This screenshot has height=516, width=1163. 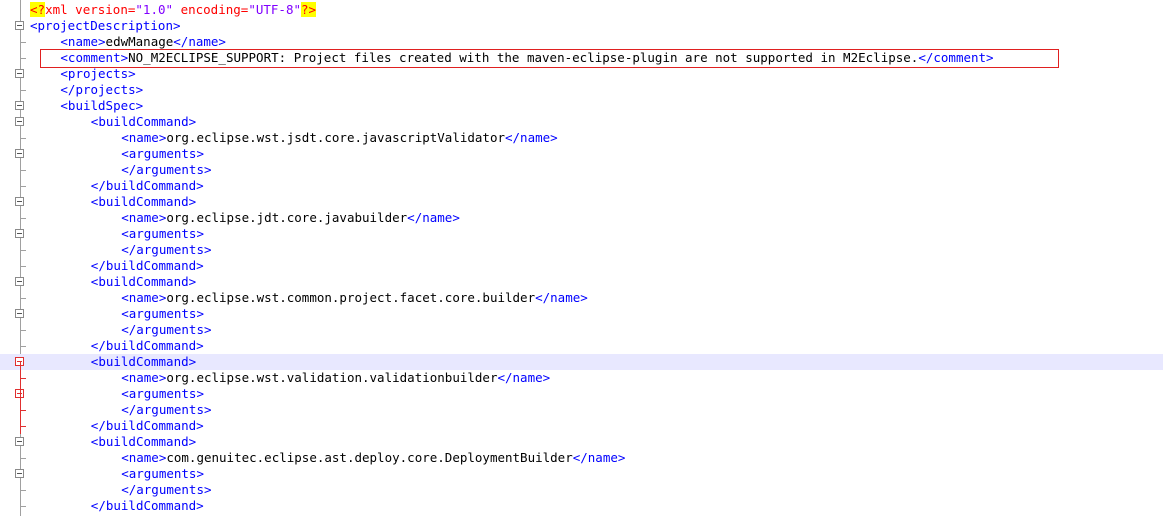 What do you see at coordinates (154, 9) in the screenshot?
I see `attr-version-value: "1.0"` at bounding box center [154, 9].